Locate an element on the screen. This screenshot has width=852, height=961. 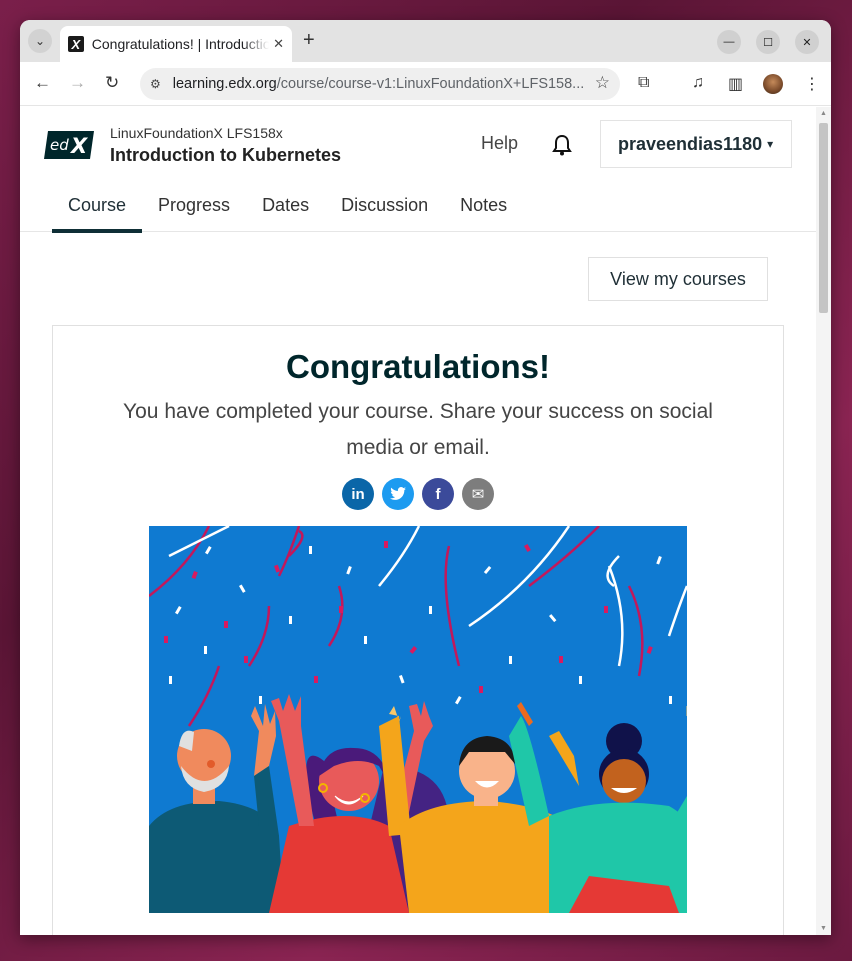
linkedin-icon: in is located at coordinates (358, 494).